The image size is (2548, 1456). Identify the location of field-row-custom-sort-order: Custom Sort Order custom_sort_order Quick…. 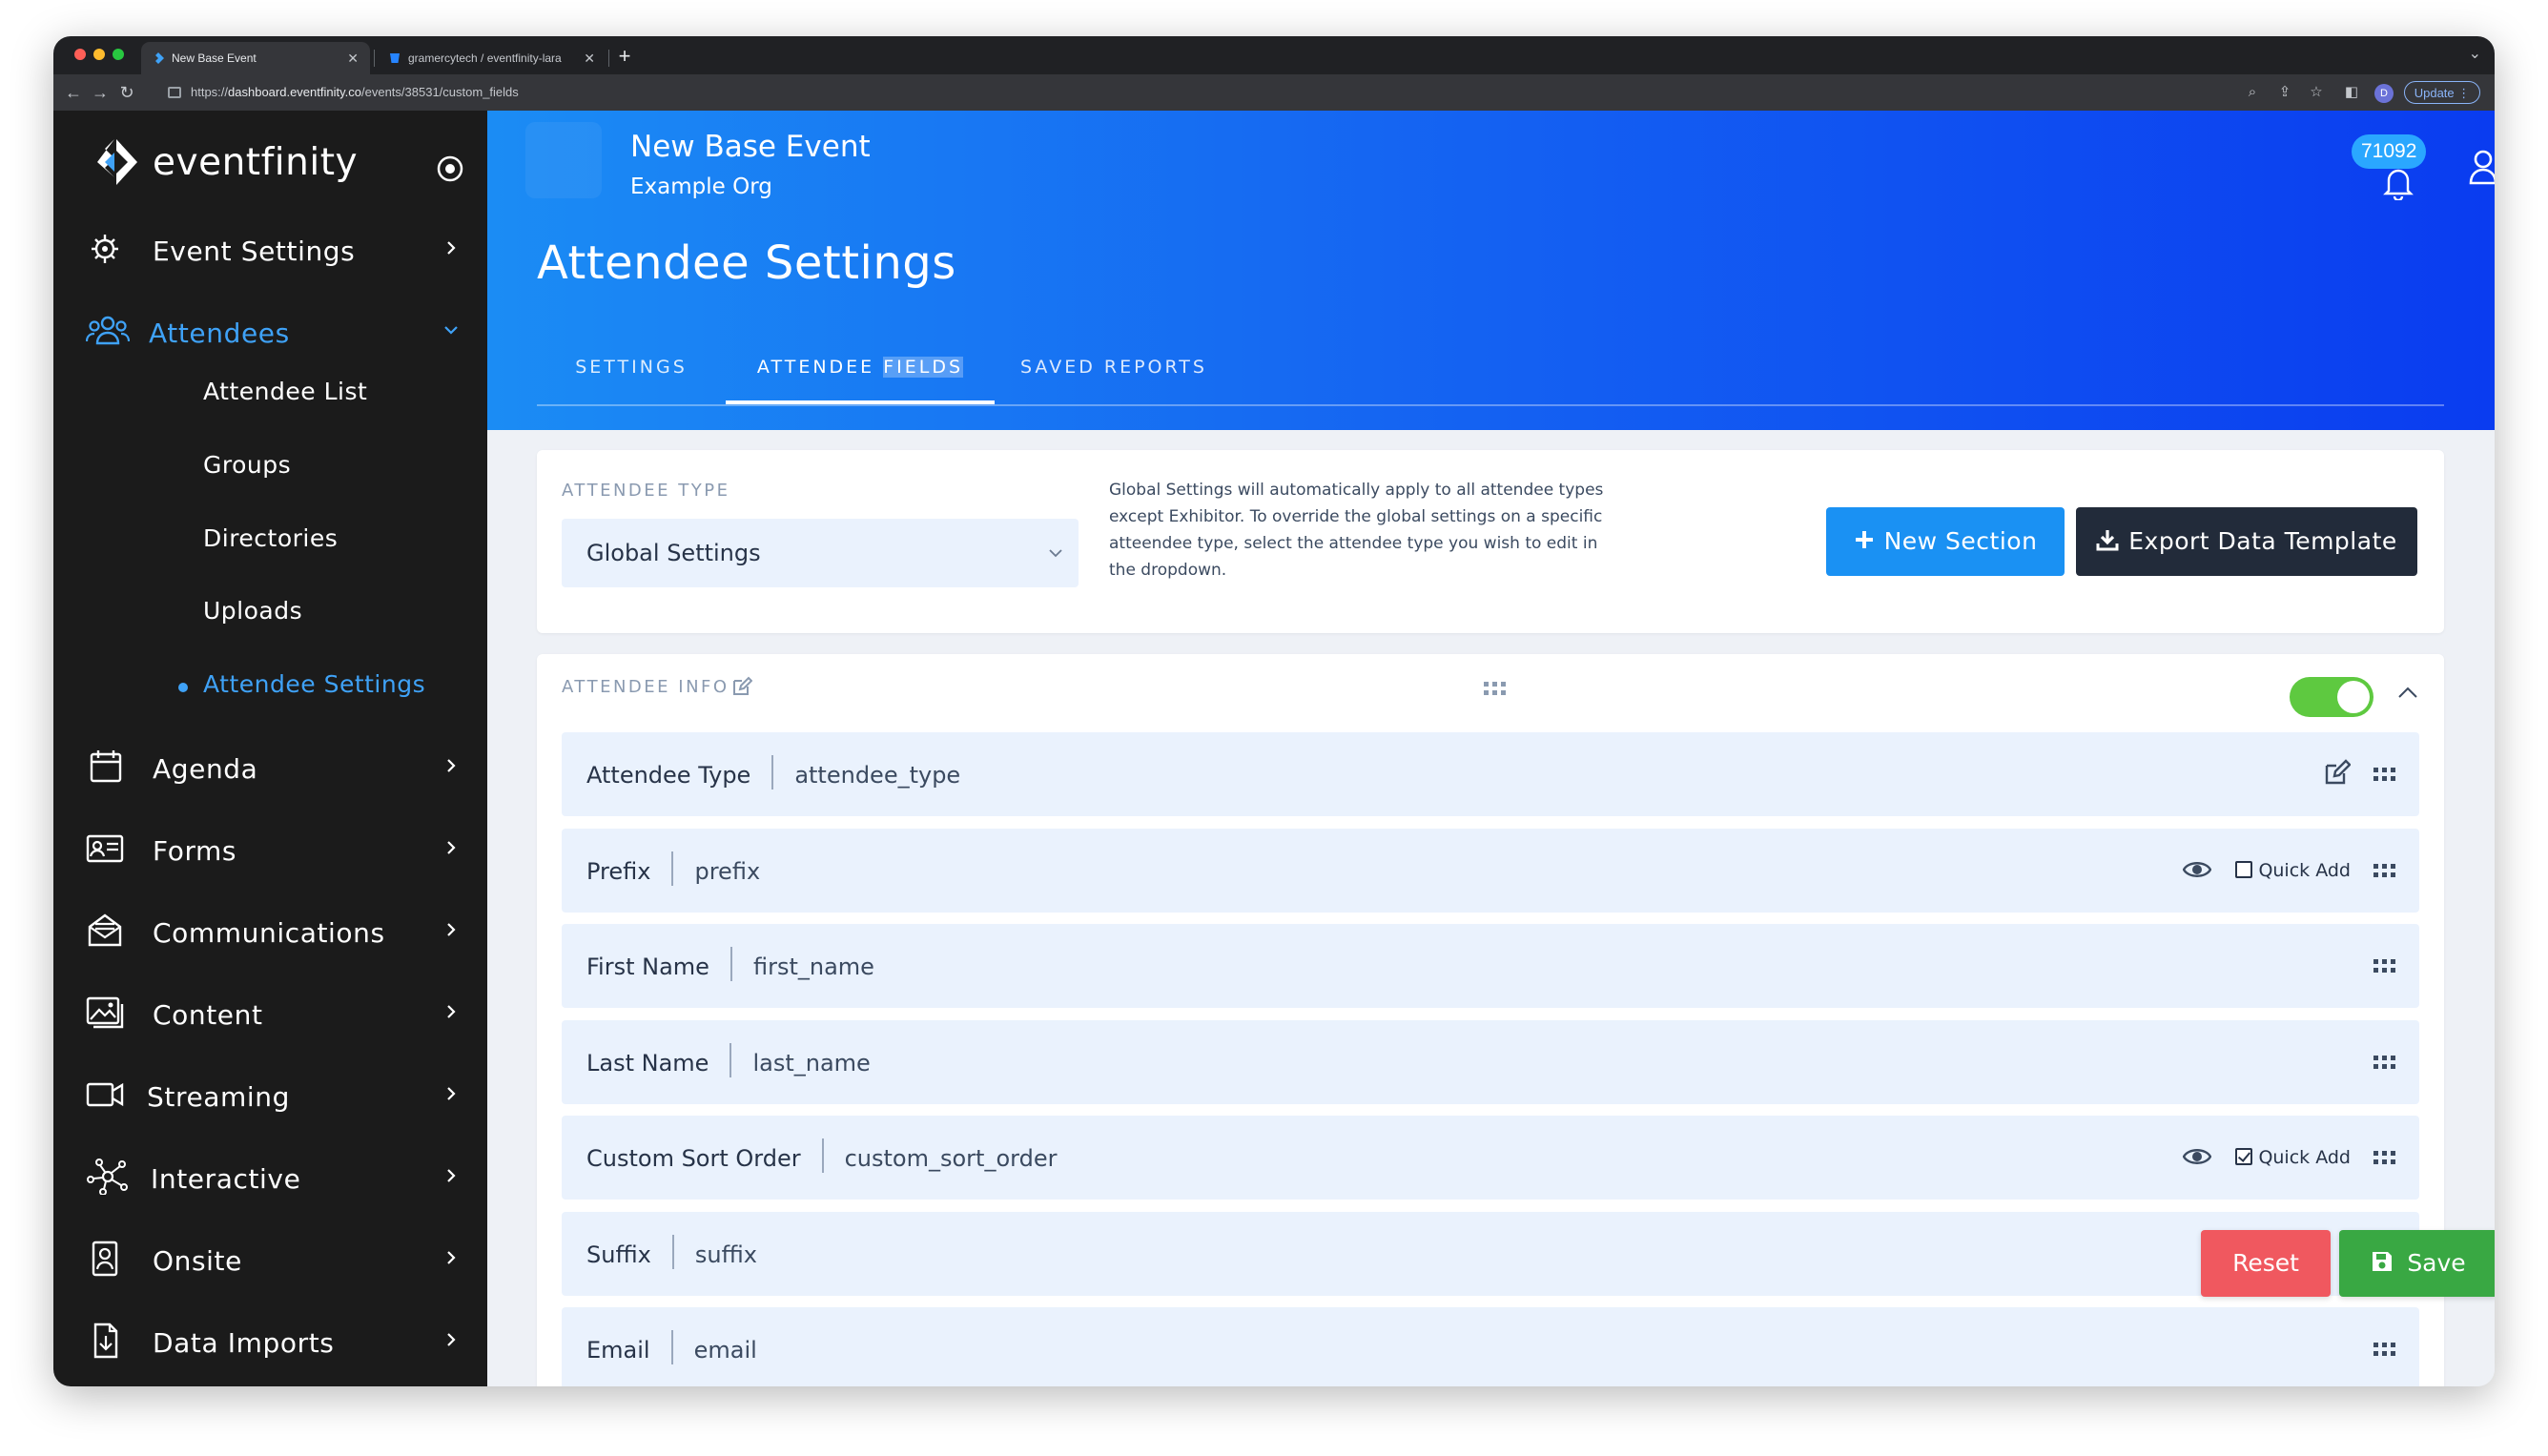
(1490, 1158).